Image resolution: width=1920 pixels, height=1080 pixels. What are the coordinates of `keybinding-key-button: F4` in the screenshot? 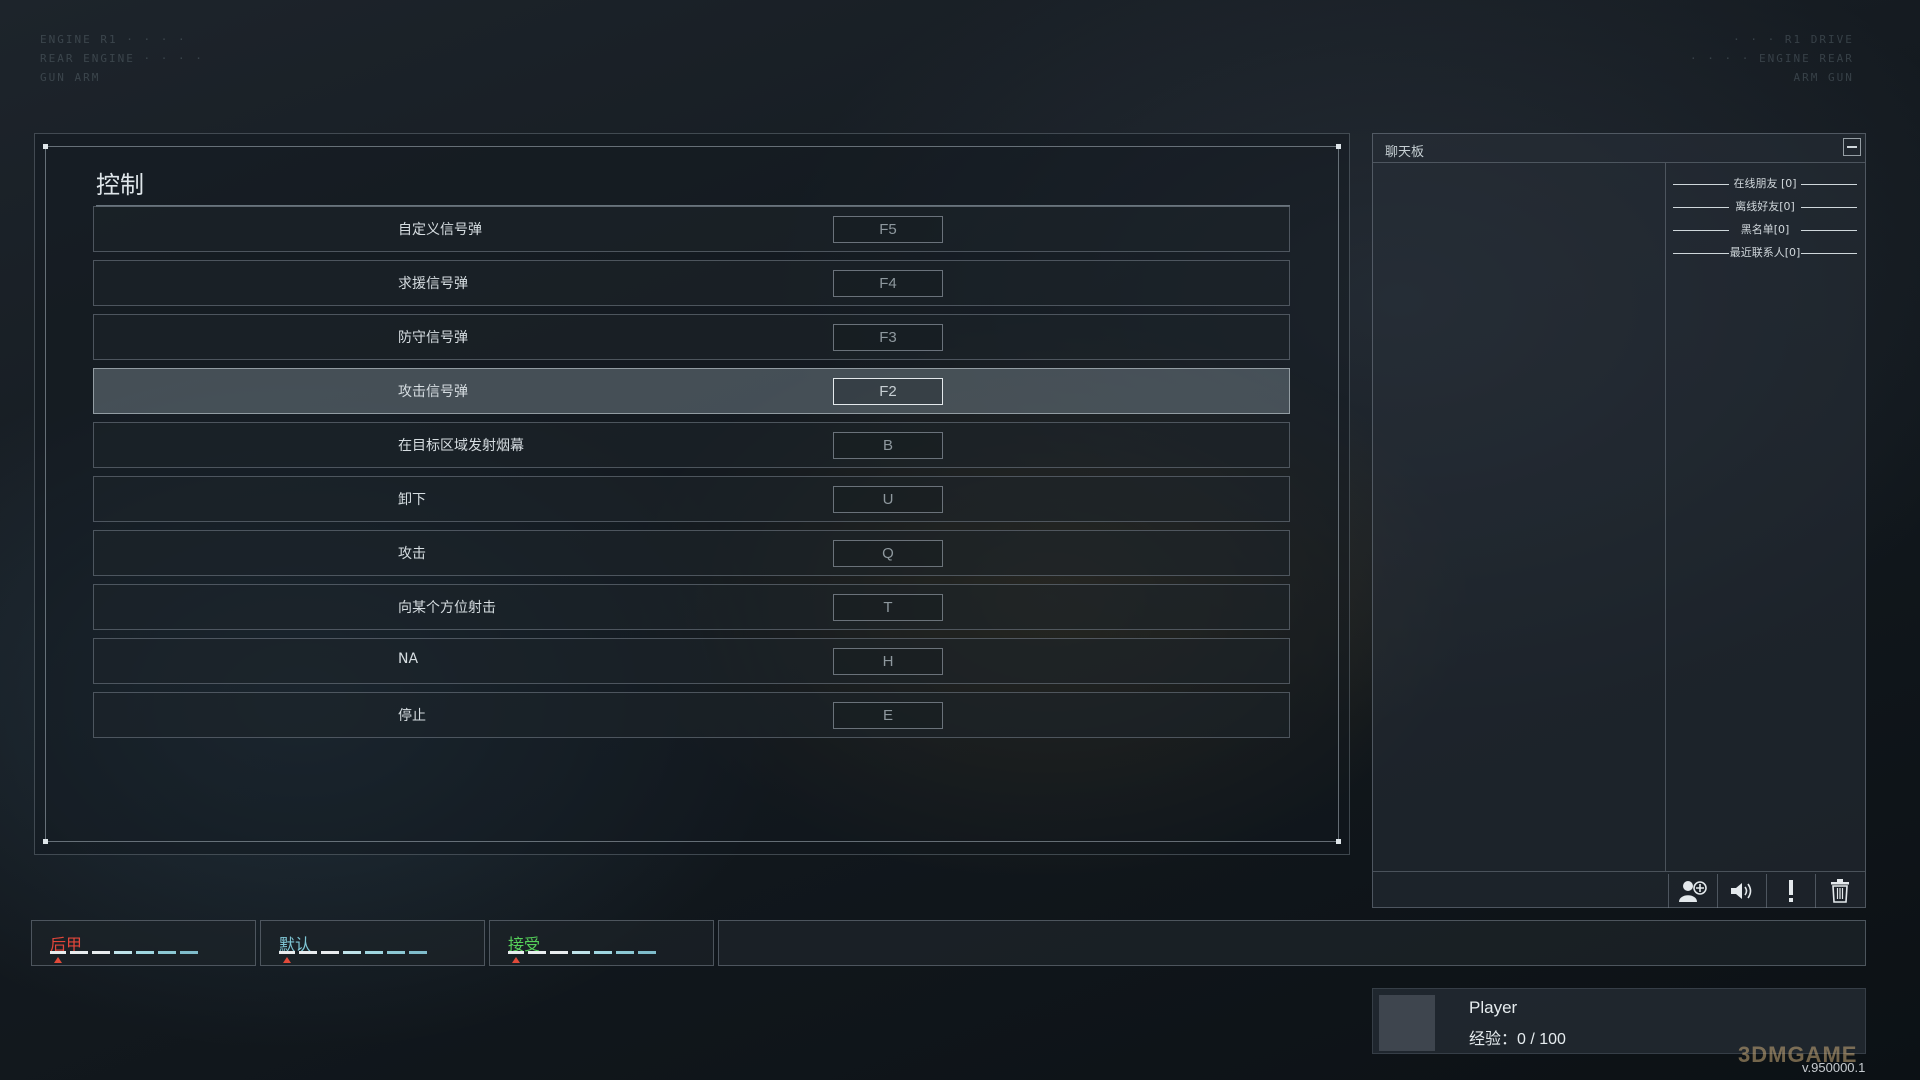 It's located at (888, 283).